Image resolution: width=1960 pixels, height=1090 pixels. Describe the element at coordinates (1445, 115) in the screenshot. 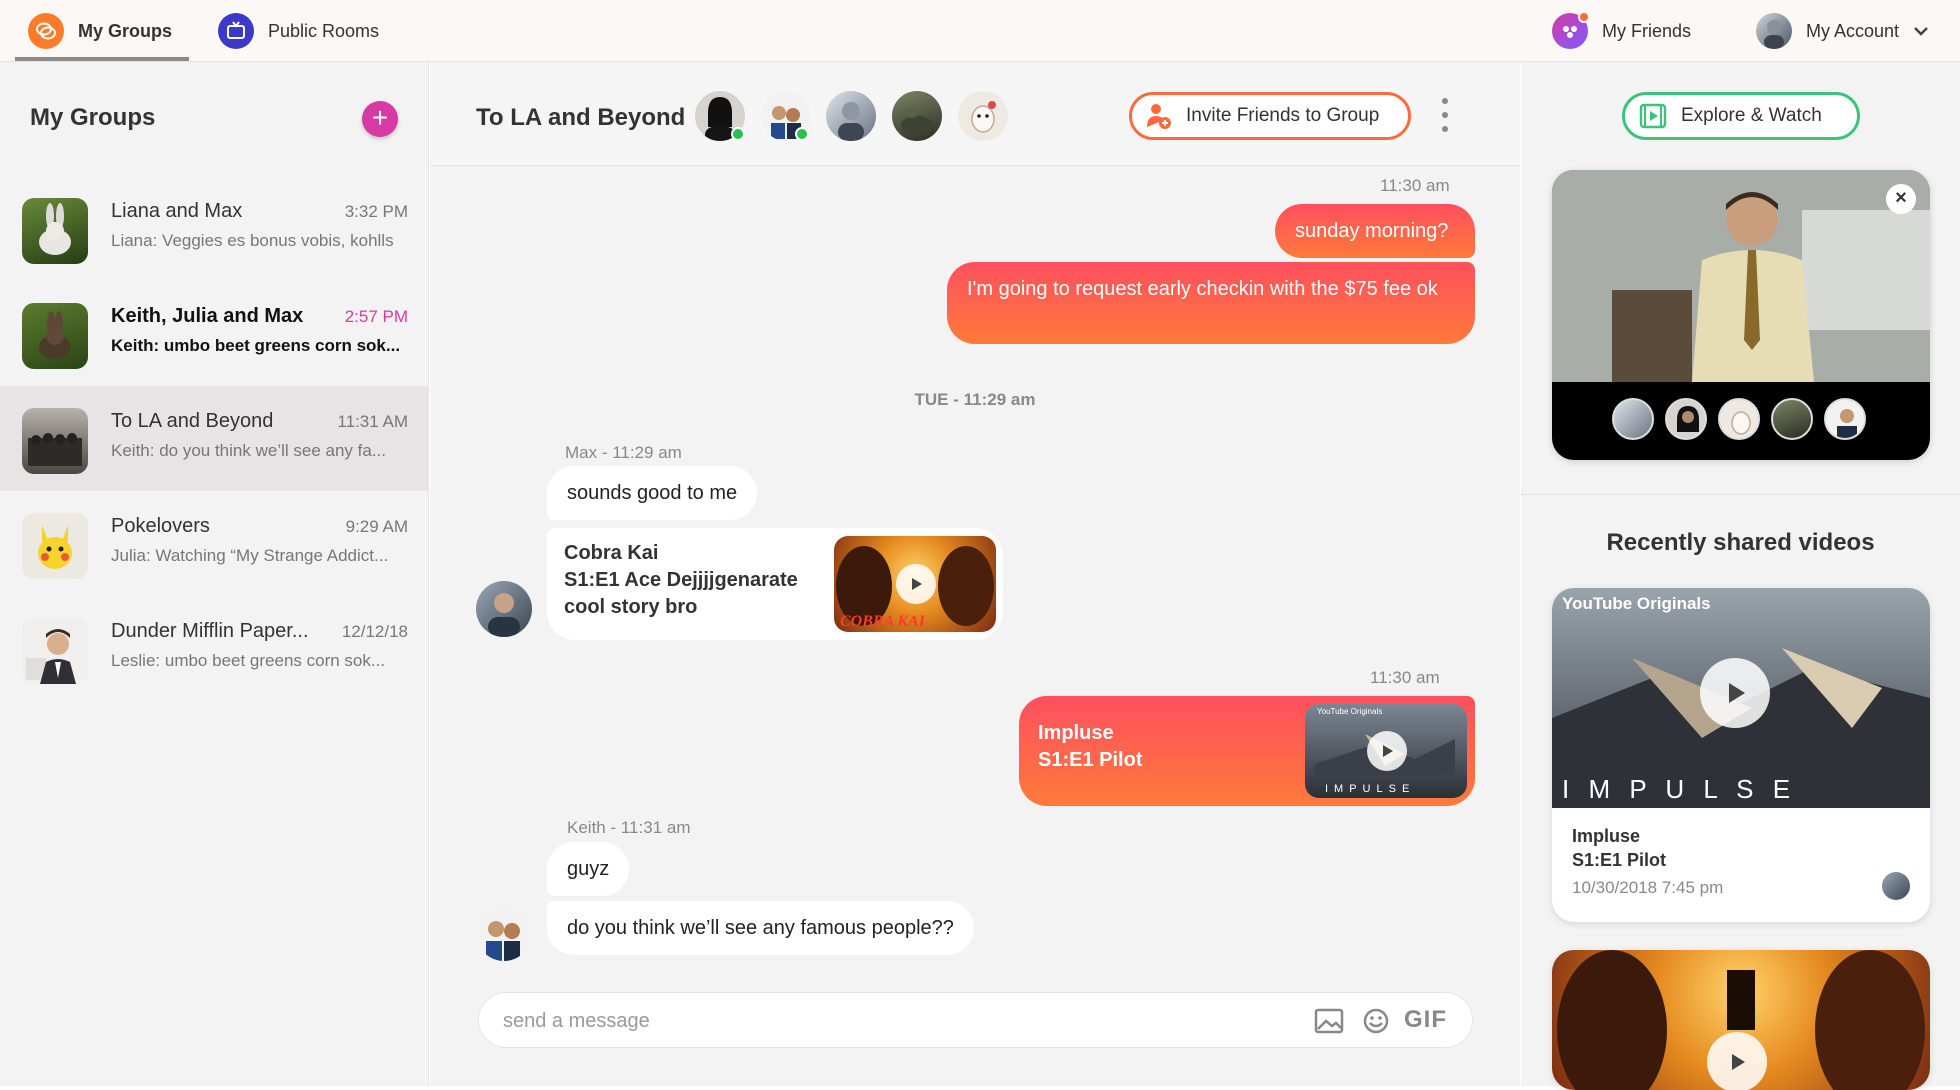

I see `more-options-icon` at that location.